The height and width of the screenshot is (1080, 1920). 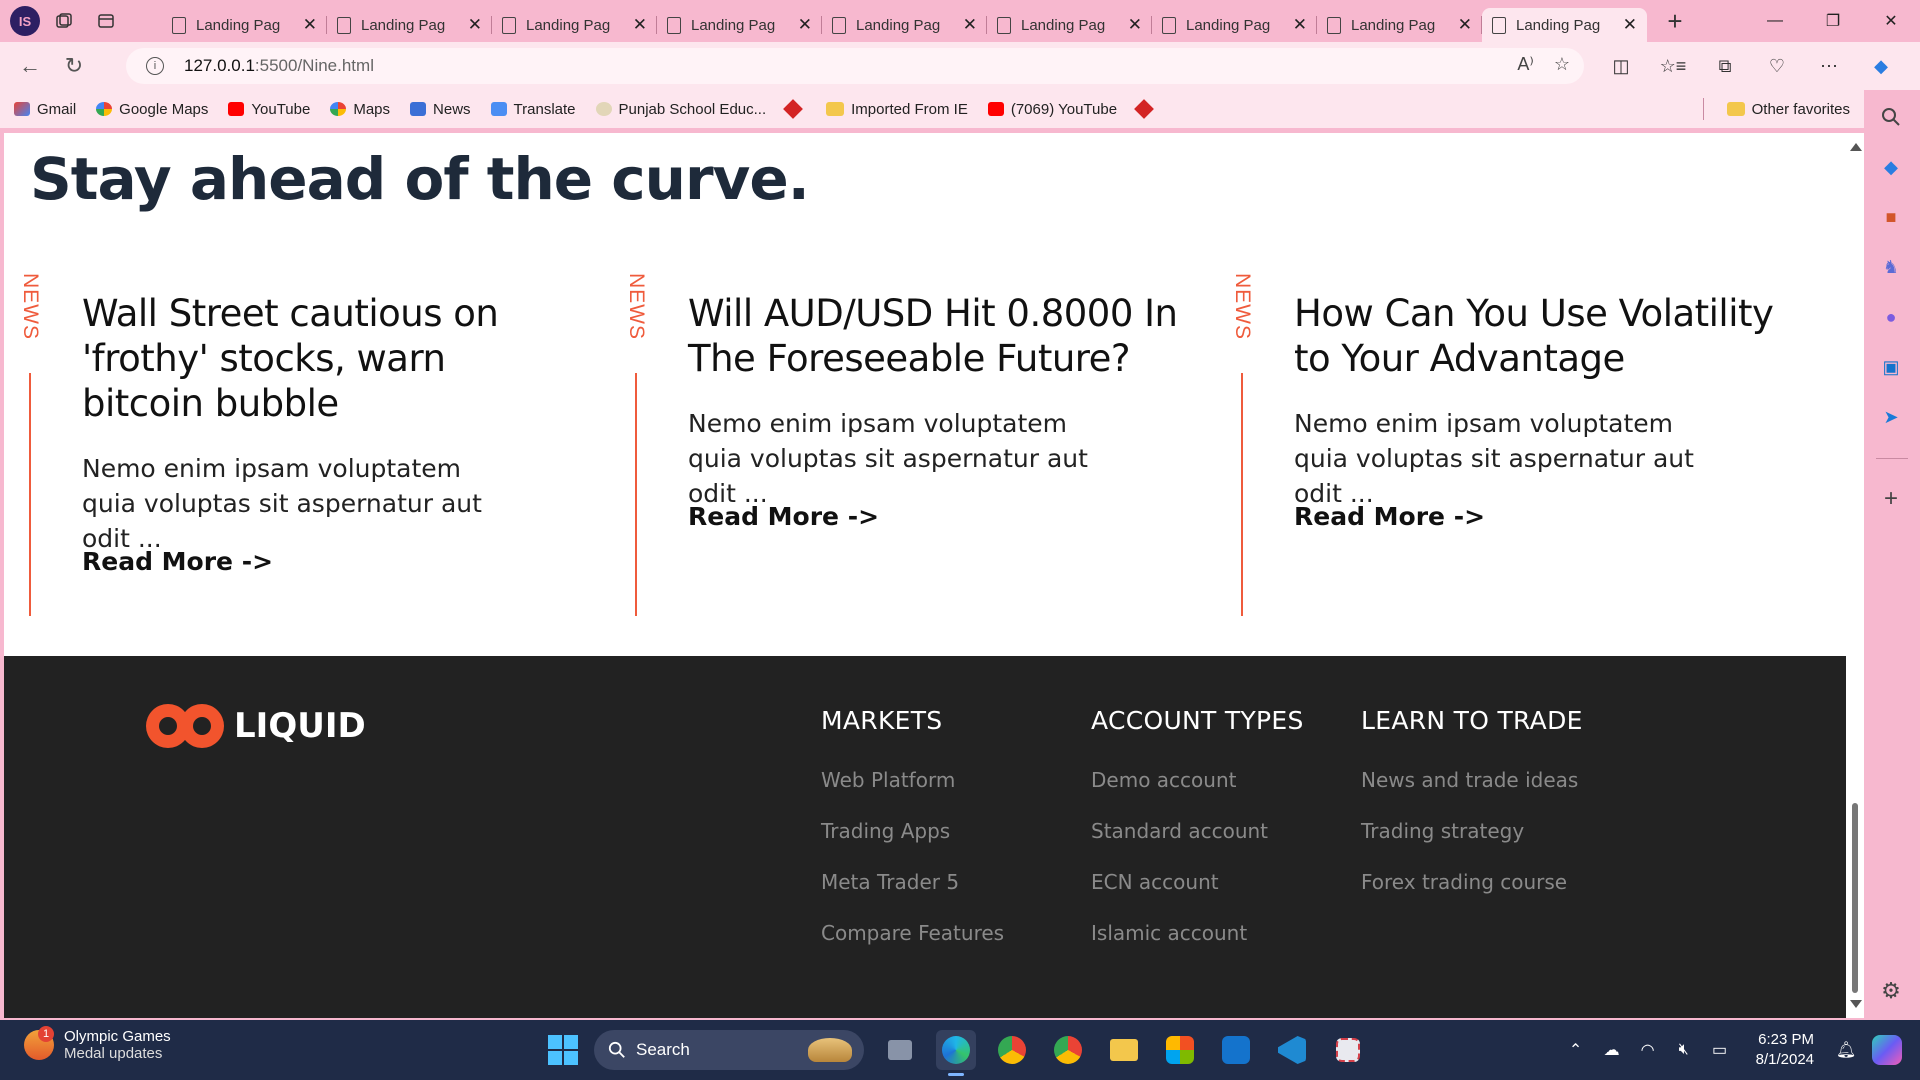 I want to click on task-view-icon, so click(x=900, y=1050).